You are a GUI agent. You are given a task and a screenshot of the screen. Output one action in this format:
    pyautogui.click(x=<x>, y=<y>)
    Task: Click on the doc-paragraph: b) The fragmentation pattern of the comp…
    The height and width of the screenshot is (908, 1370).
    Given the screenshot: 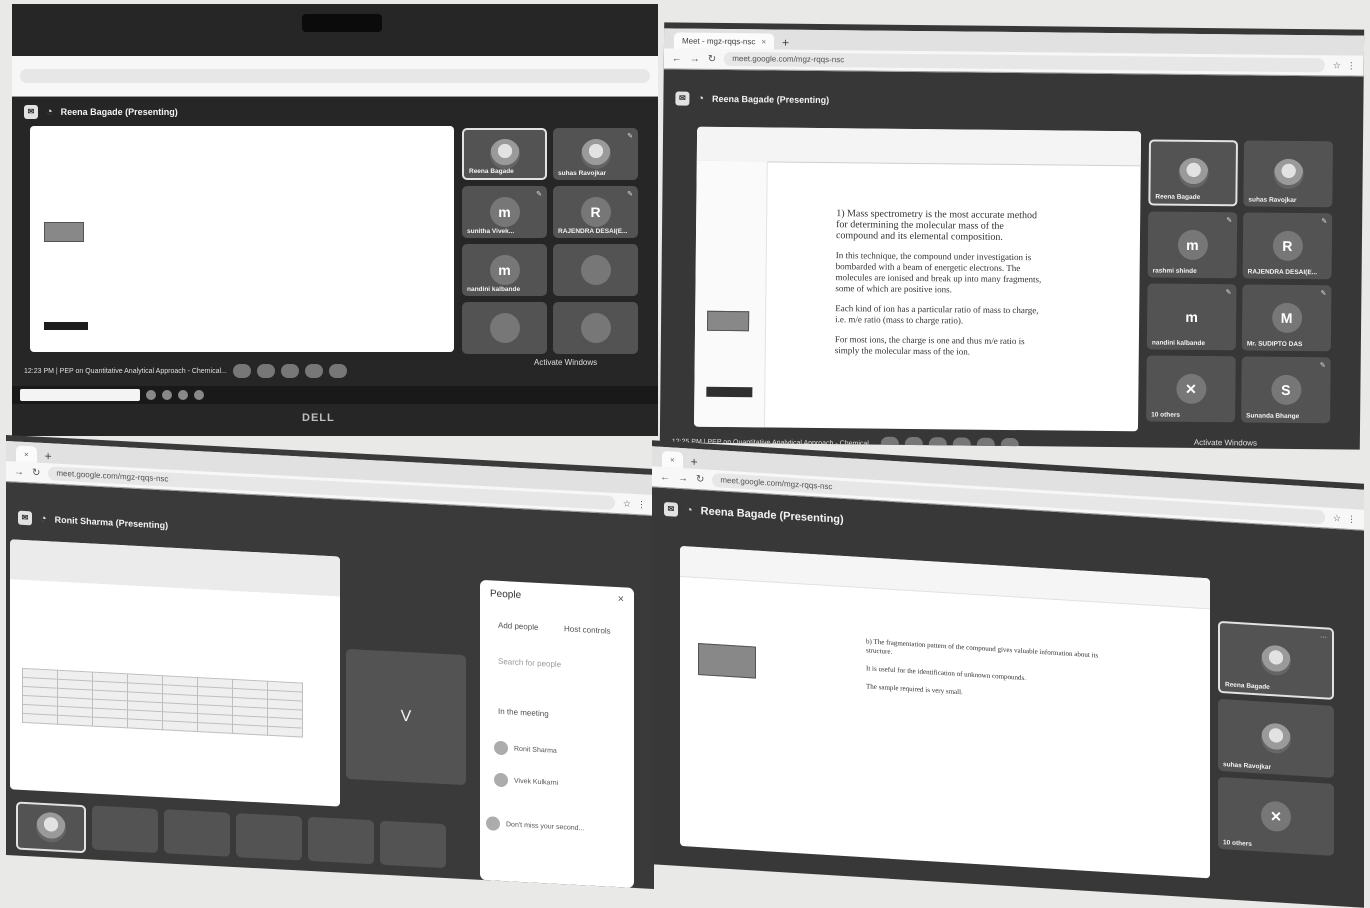 What is the action you would take?
    pyautogui.click(x=982, y=648)
    